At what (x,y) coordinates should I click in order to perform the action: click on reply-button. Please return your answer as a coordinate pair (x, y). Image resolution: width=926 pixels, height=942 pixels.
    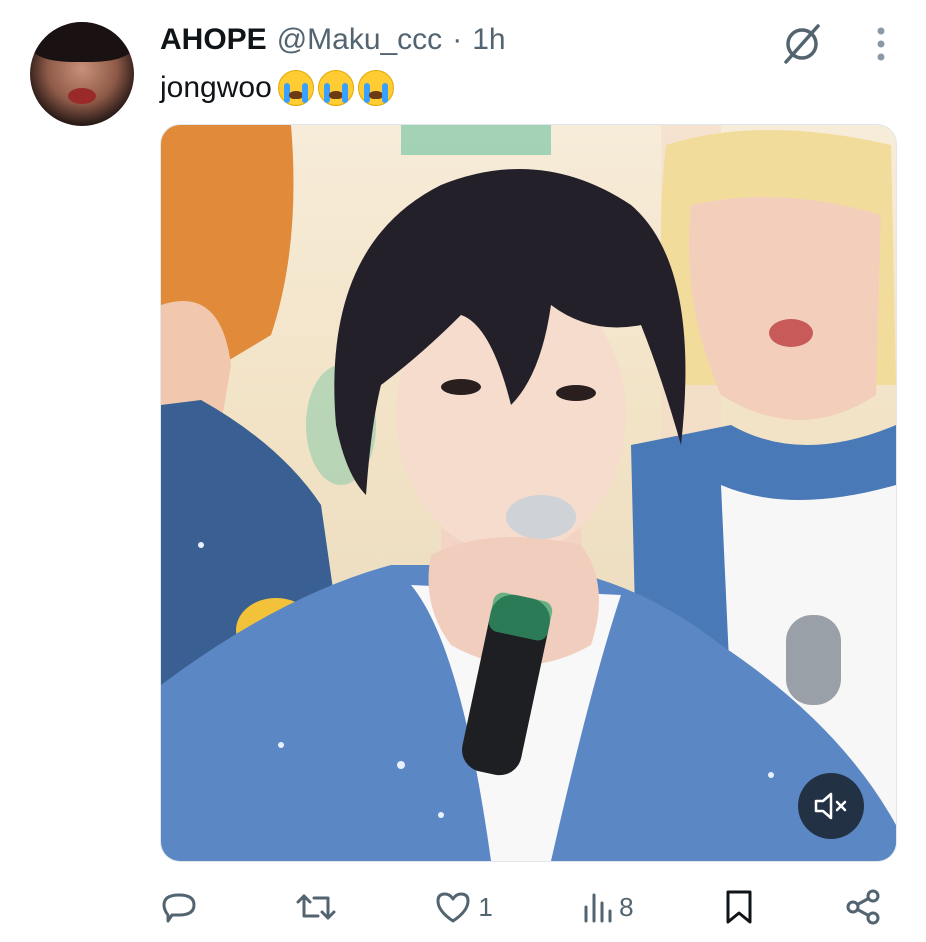
    Looking at the image, I should click on (182, 907).